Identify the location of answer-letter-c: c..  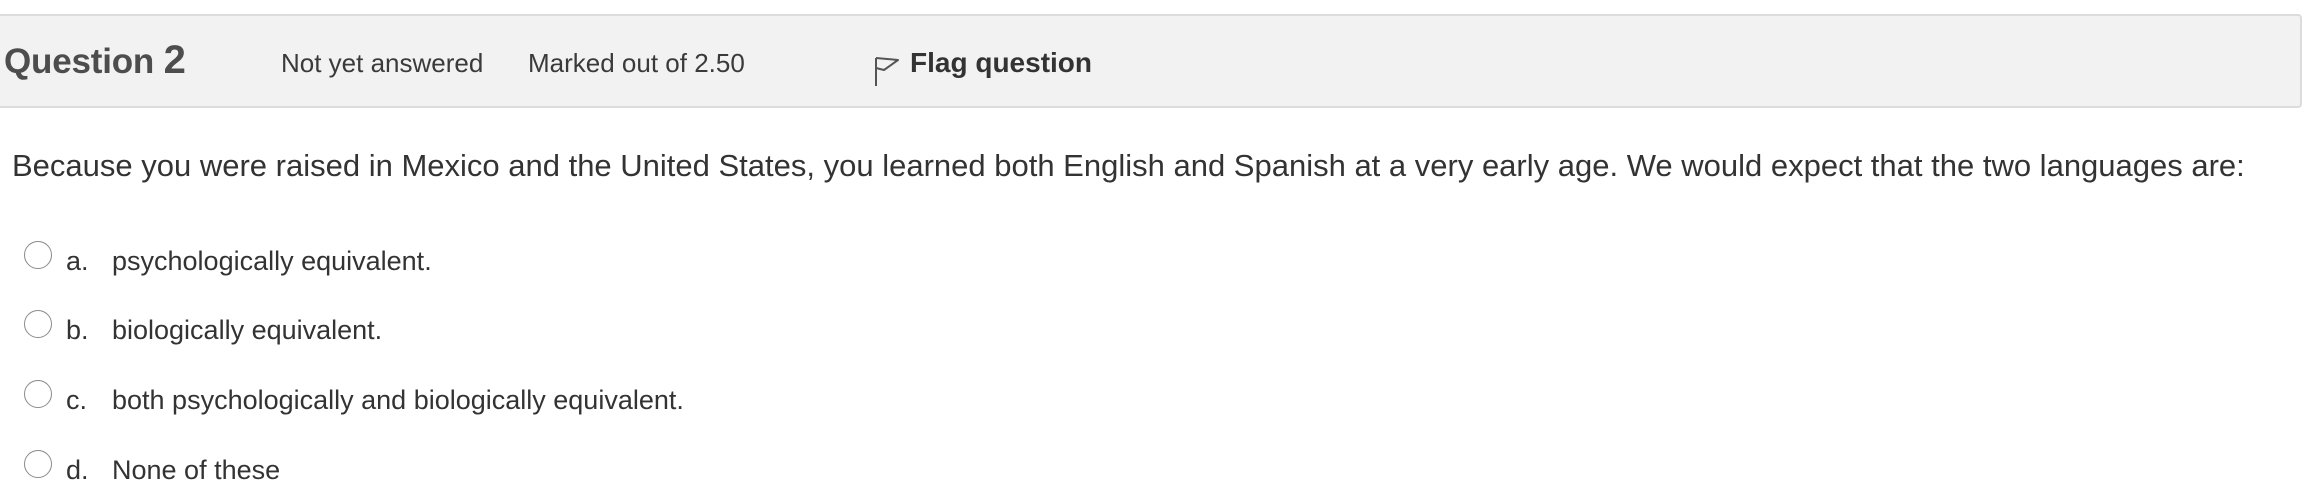
(77, 400).